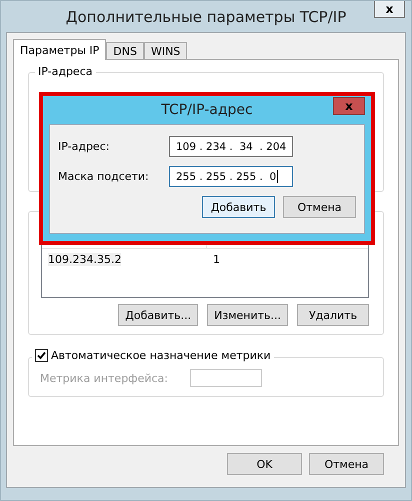 The width and height of the screenshot is (412, 501). I want to click on field-label: IP-адрес:, so click(84, 146).